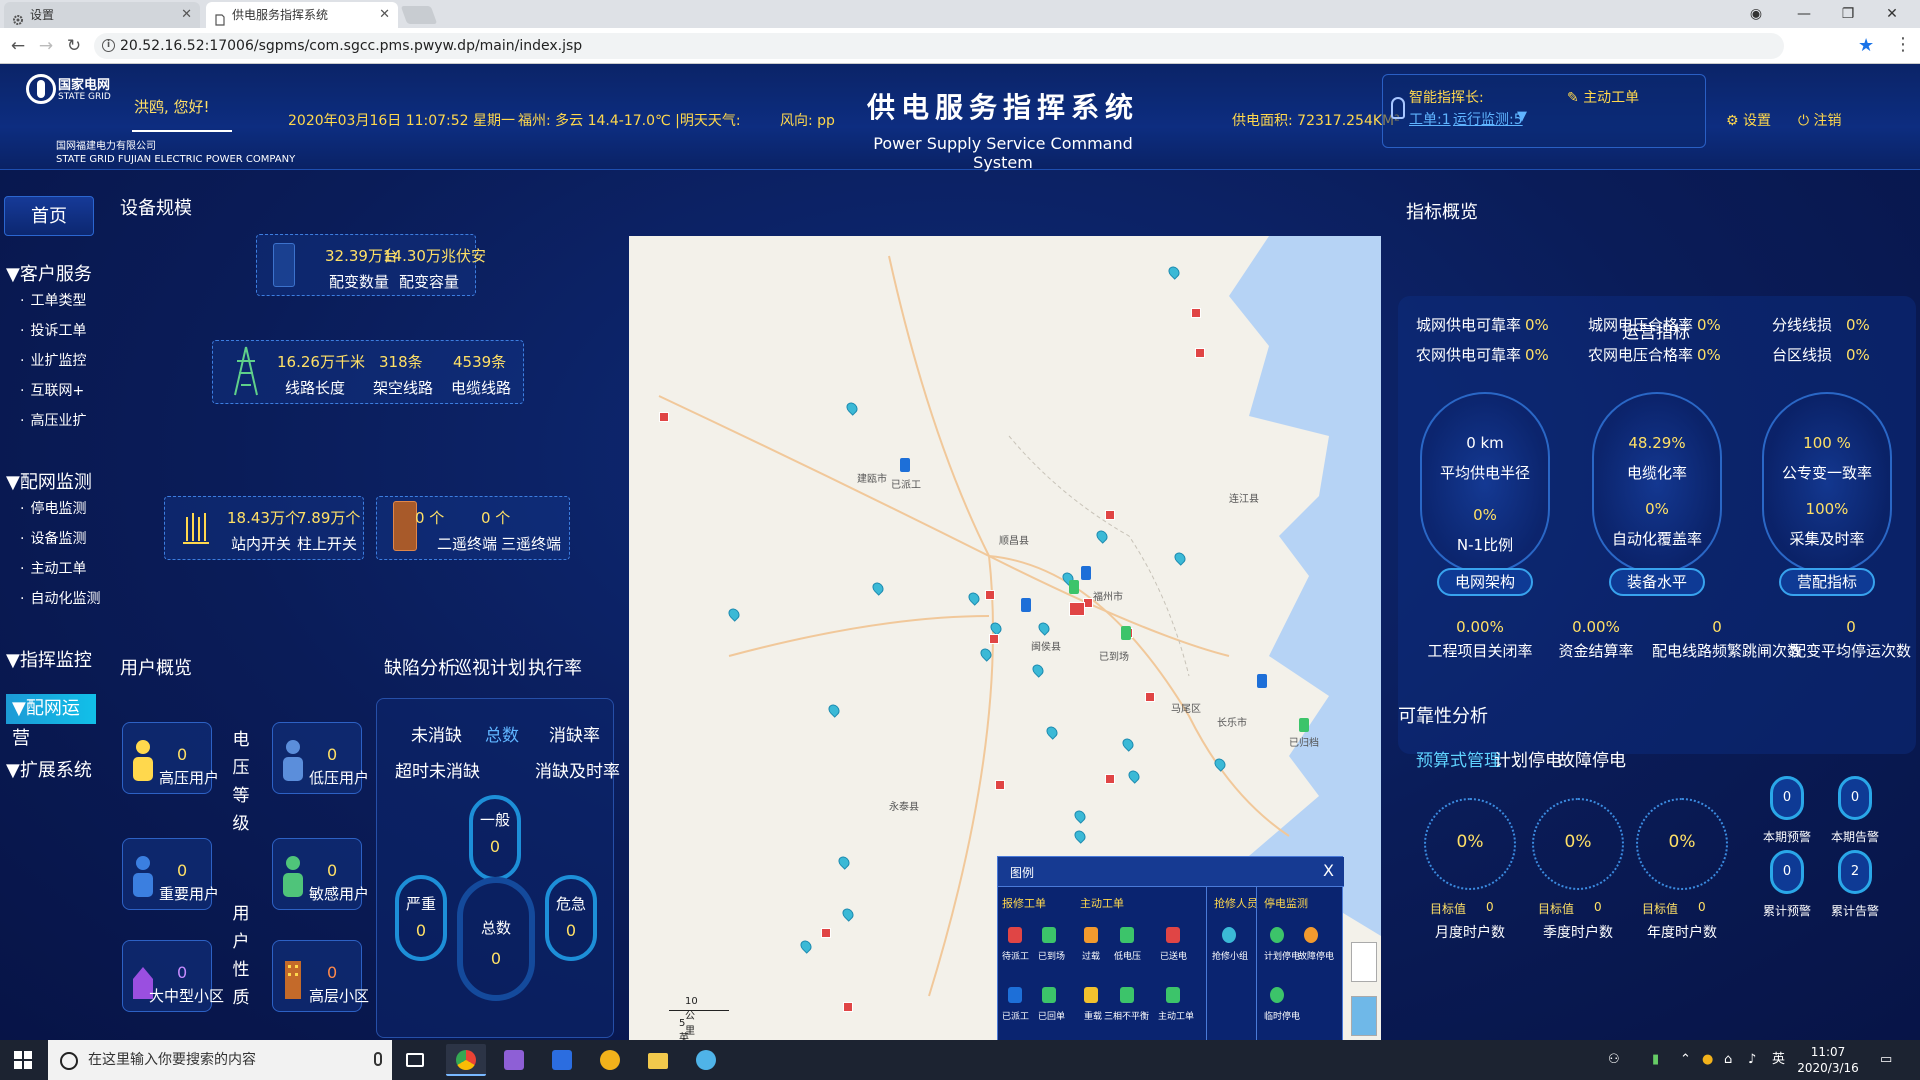  I want to click on commander-monitor-link: 运行监测:5, so click(1488, 119).